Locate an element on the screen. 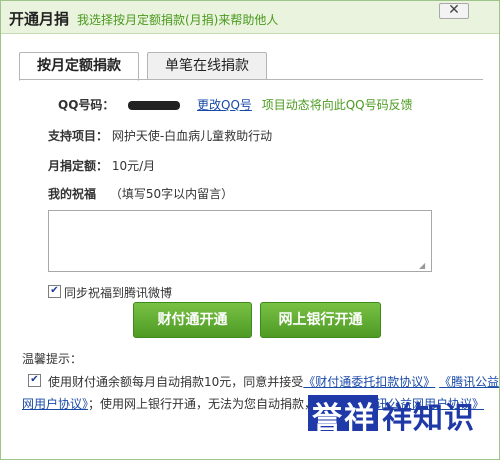 This screenshot has width=500, height=460. tab-single-donation: 单笔在线捐款 is located at coordinates (207, 66).